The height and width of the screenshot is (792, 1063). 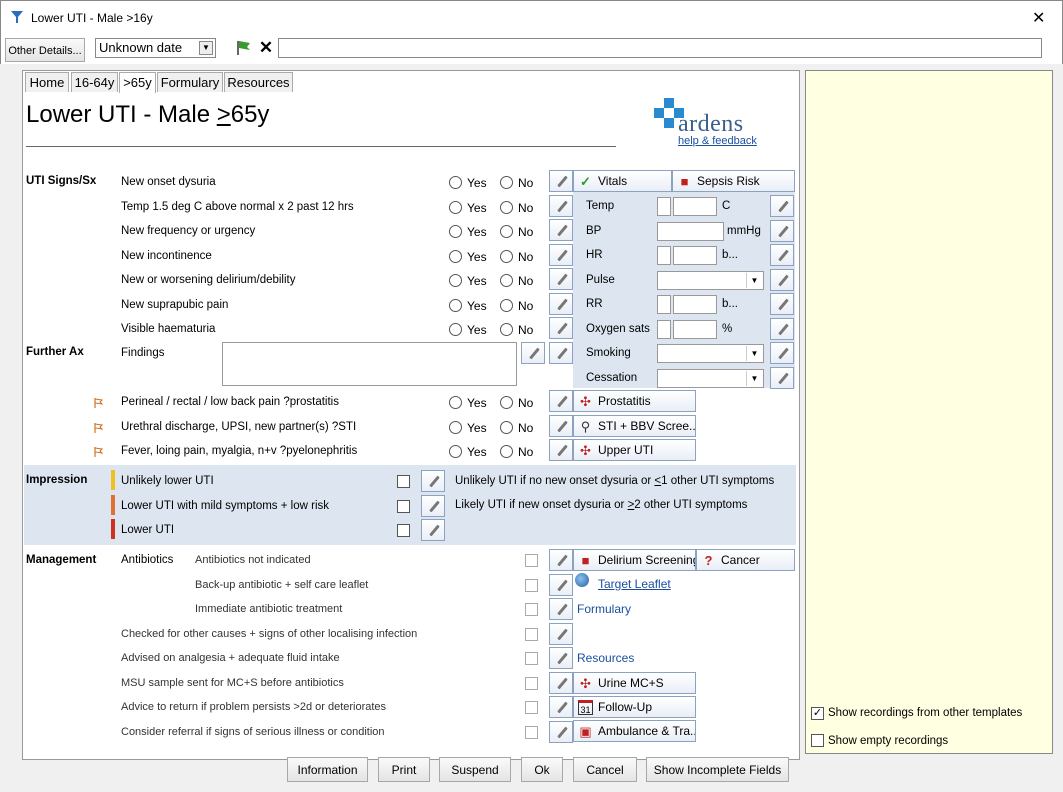 I want to click on tab-home: Home, so click(x=47, y=82).